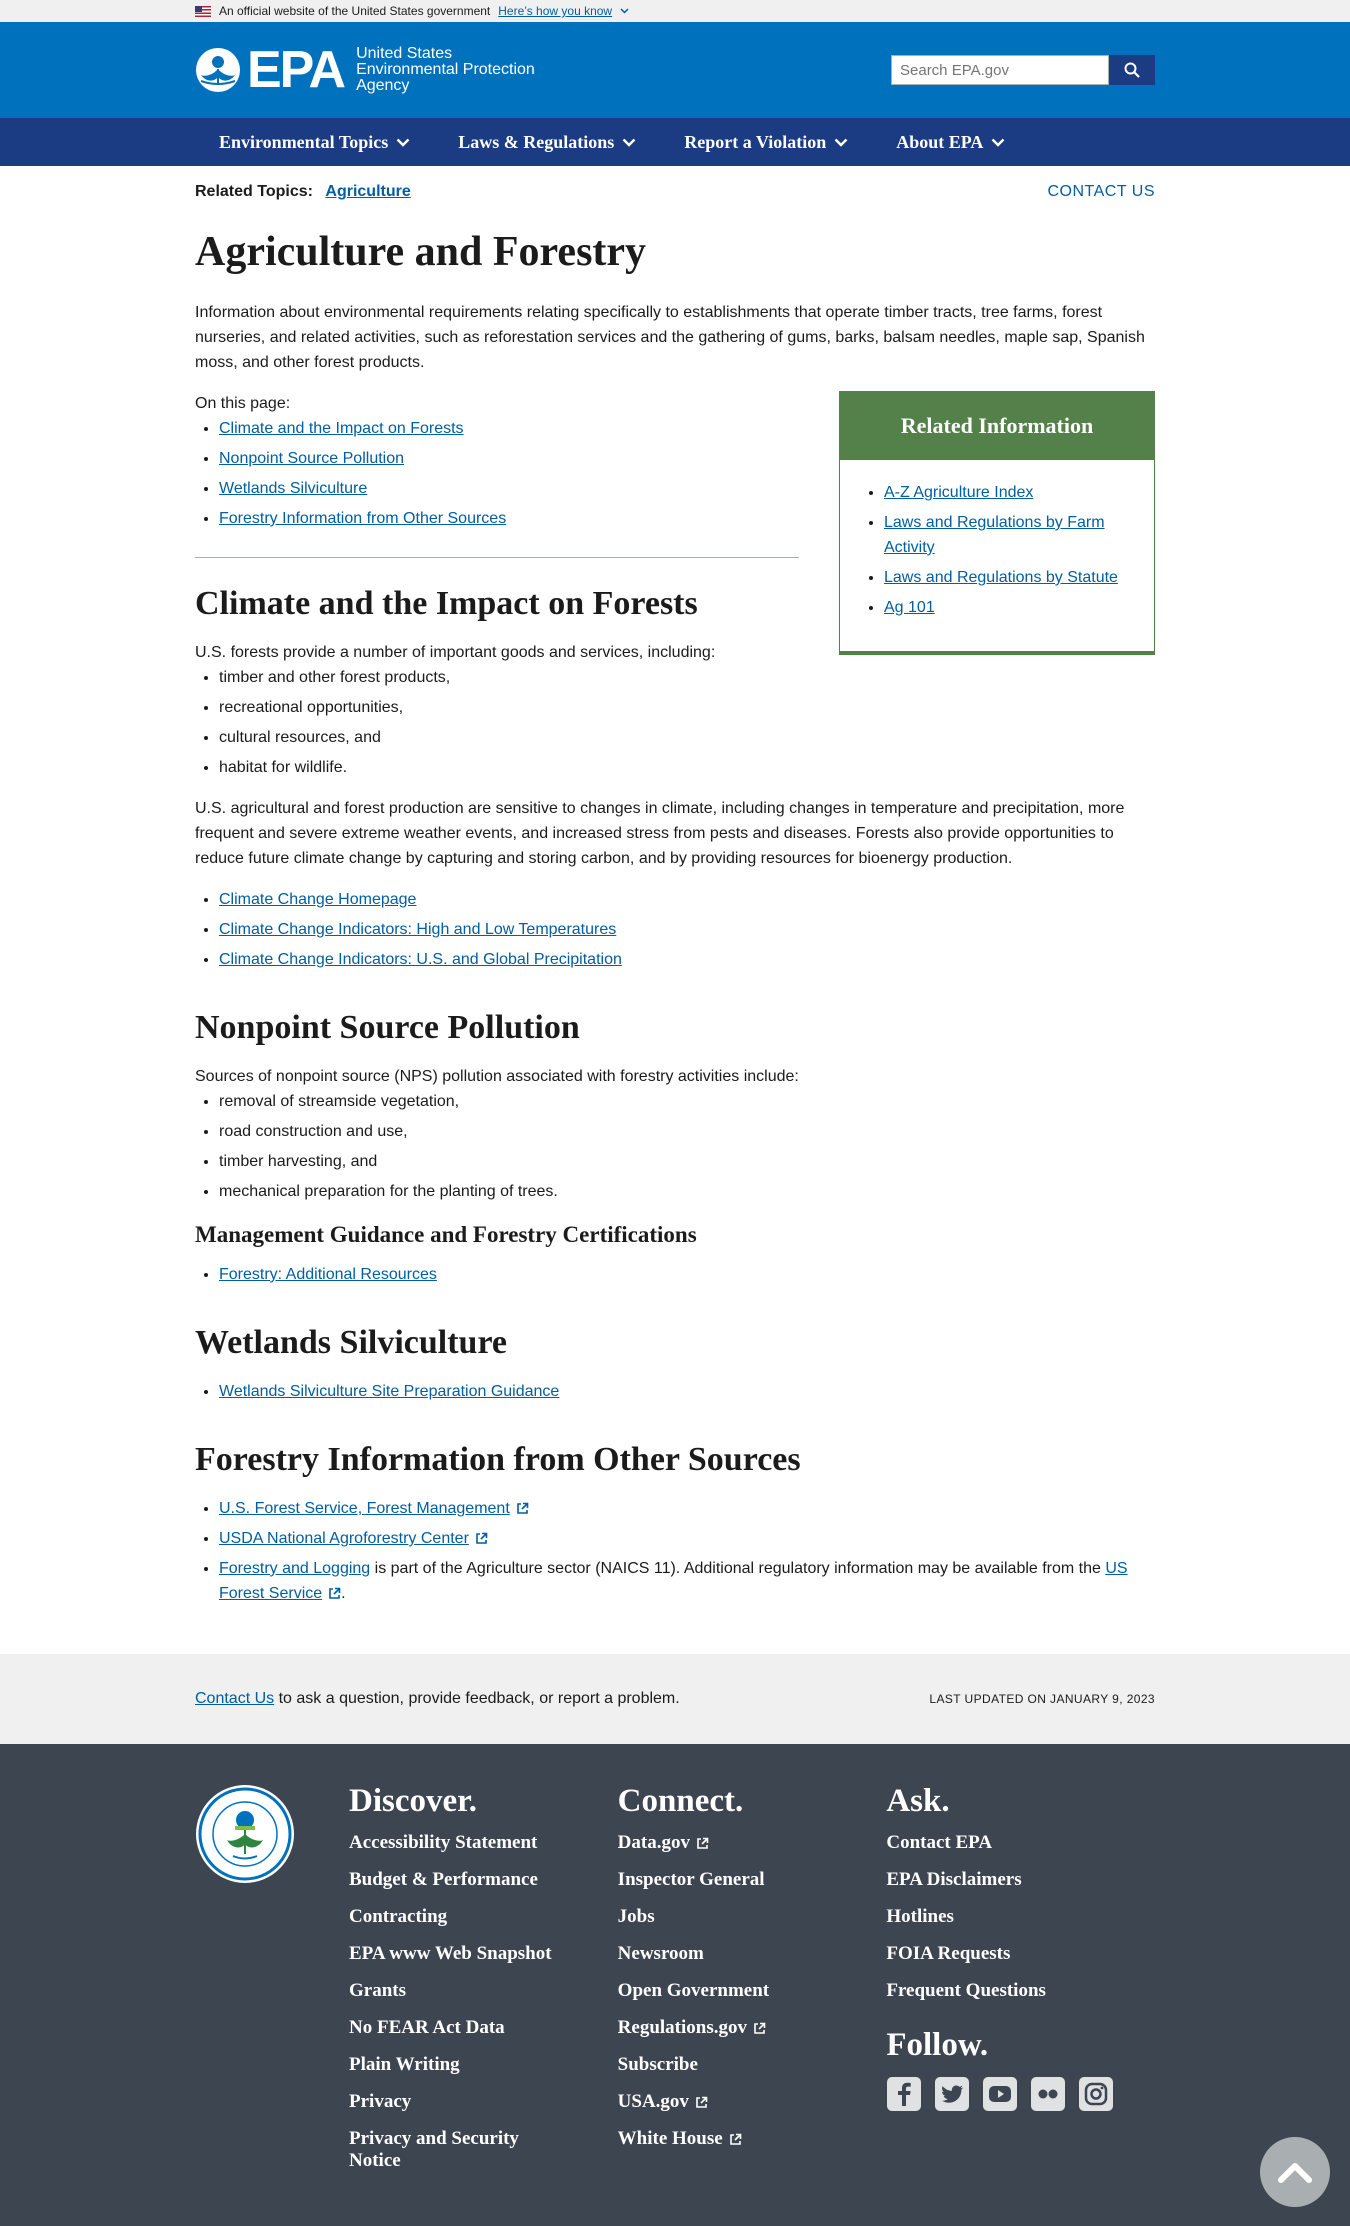 This screenshot has height=2226, width=1350. Describe the element at coordinates (937, 2045) in the screenshot. I see `footer-heading-follow: Follow.` at that location.